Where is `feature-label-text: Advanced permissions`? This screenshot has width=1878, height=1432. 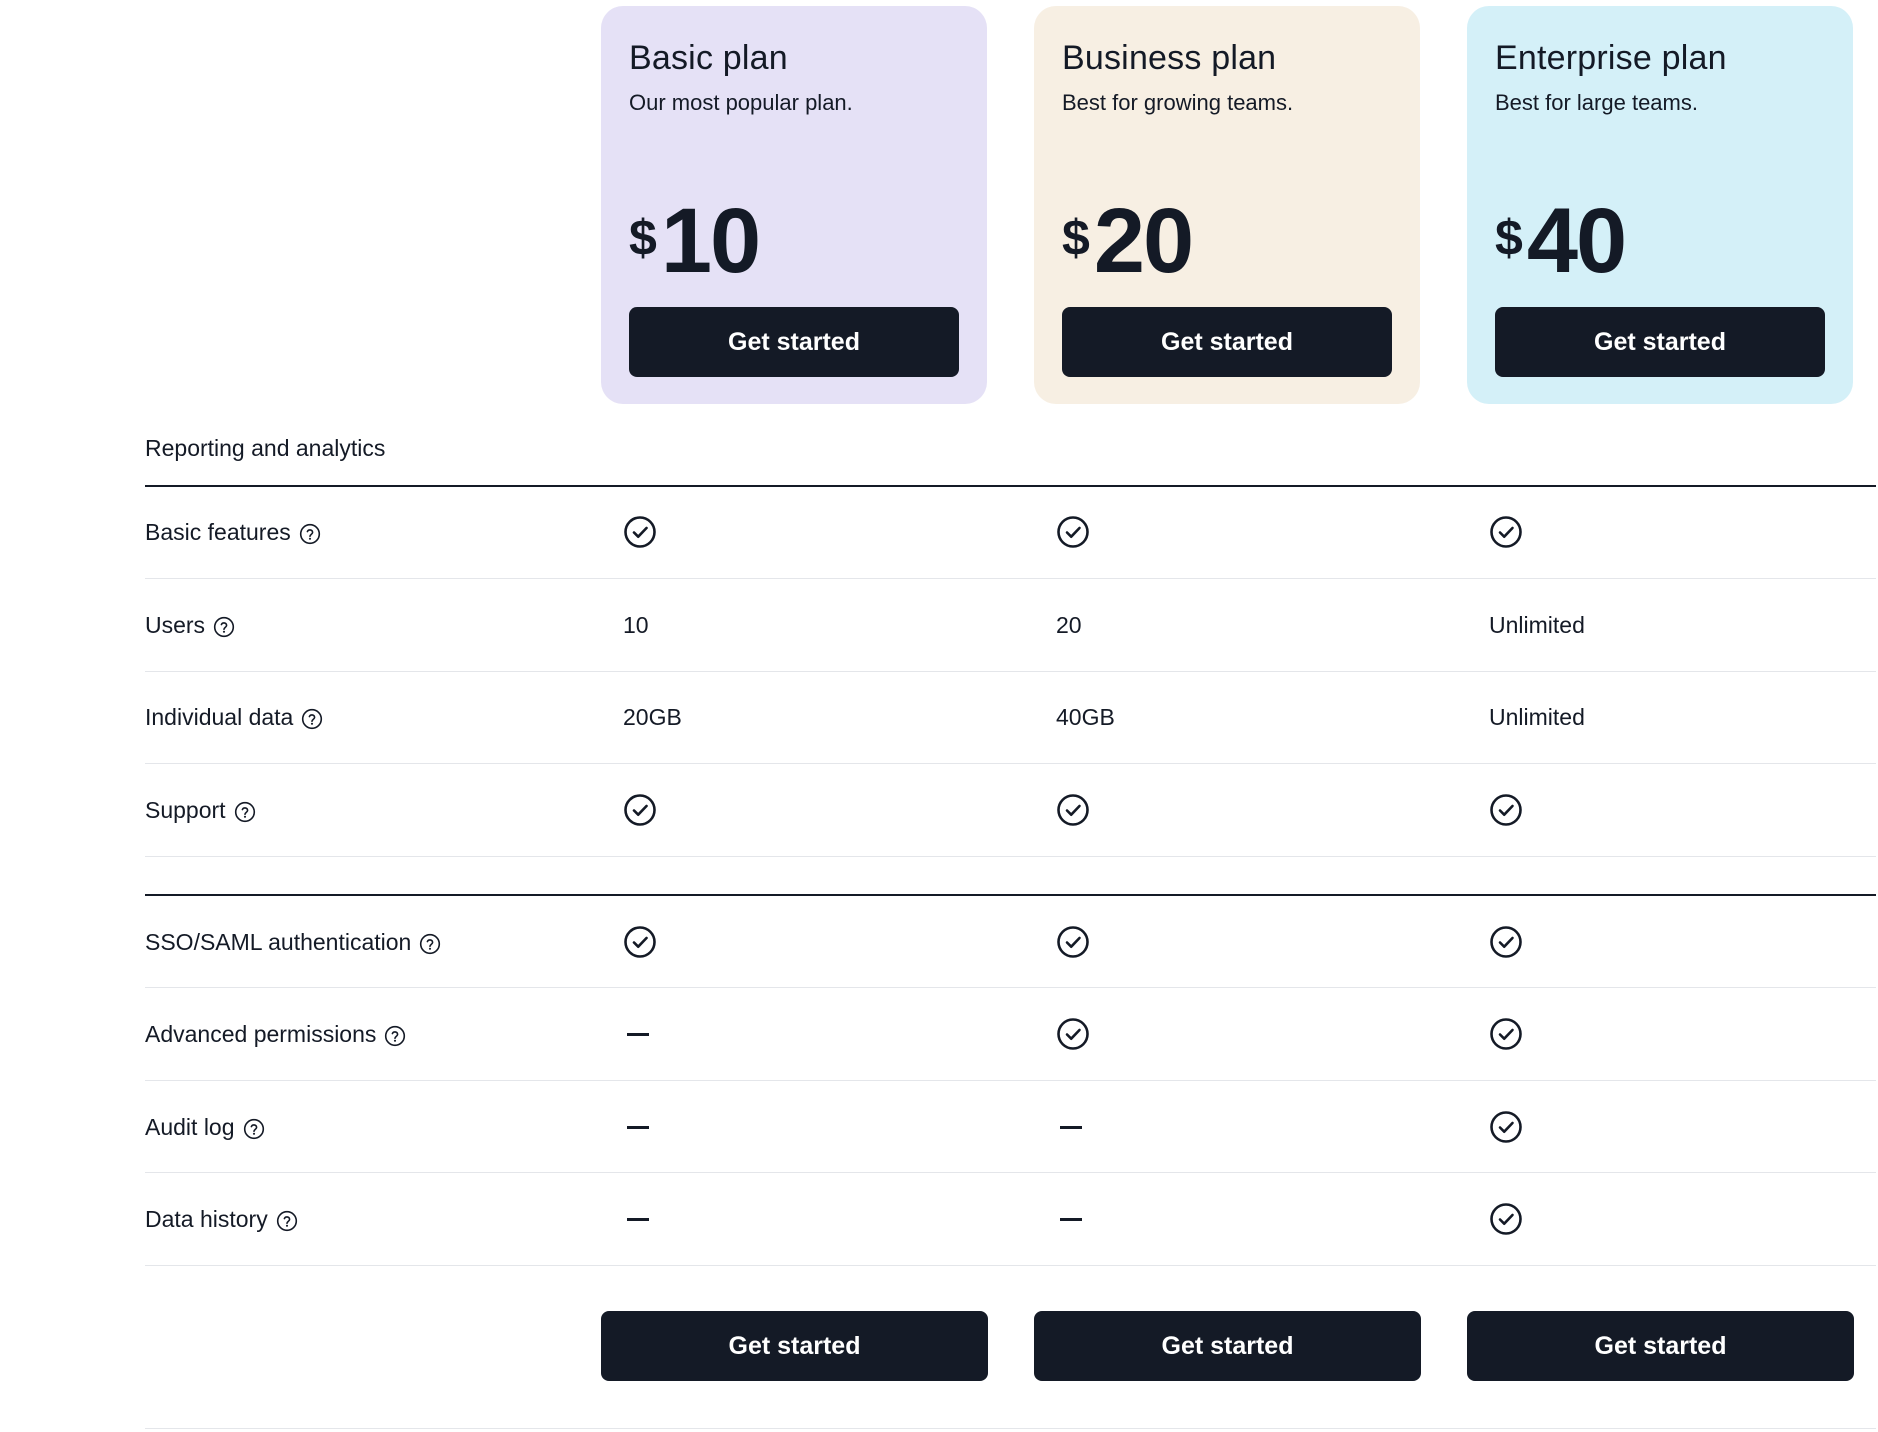 feature-label-text: Advanced permissions is located at coordinates (261, 1034).